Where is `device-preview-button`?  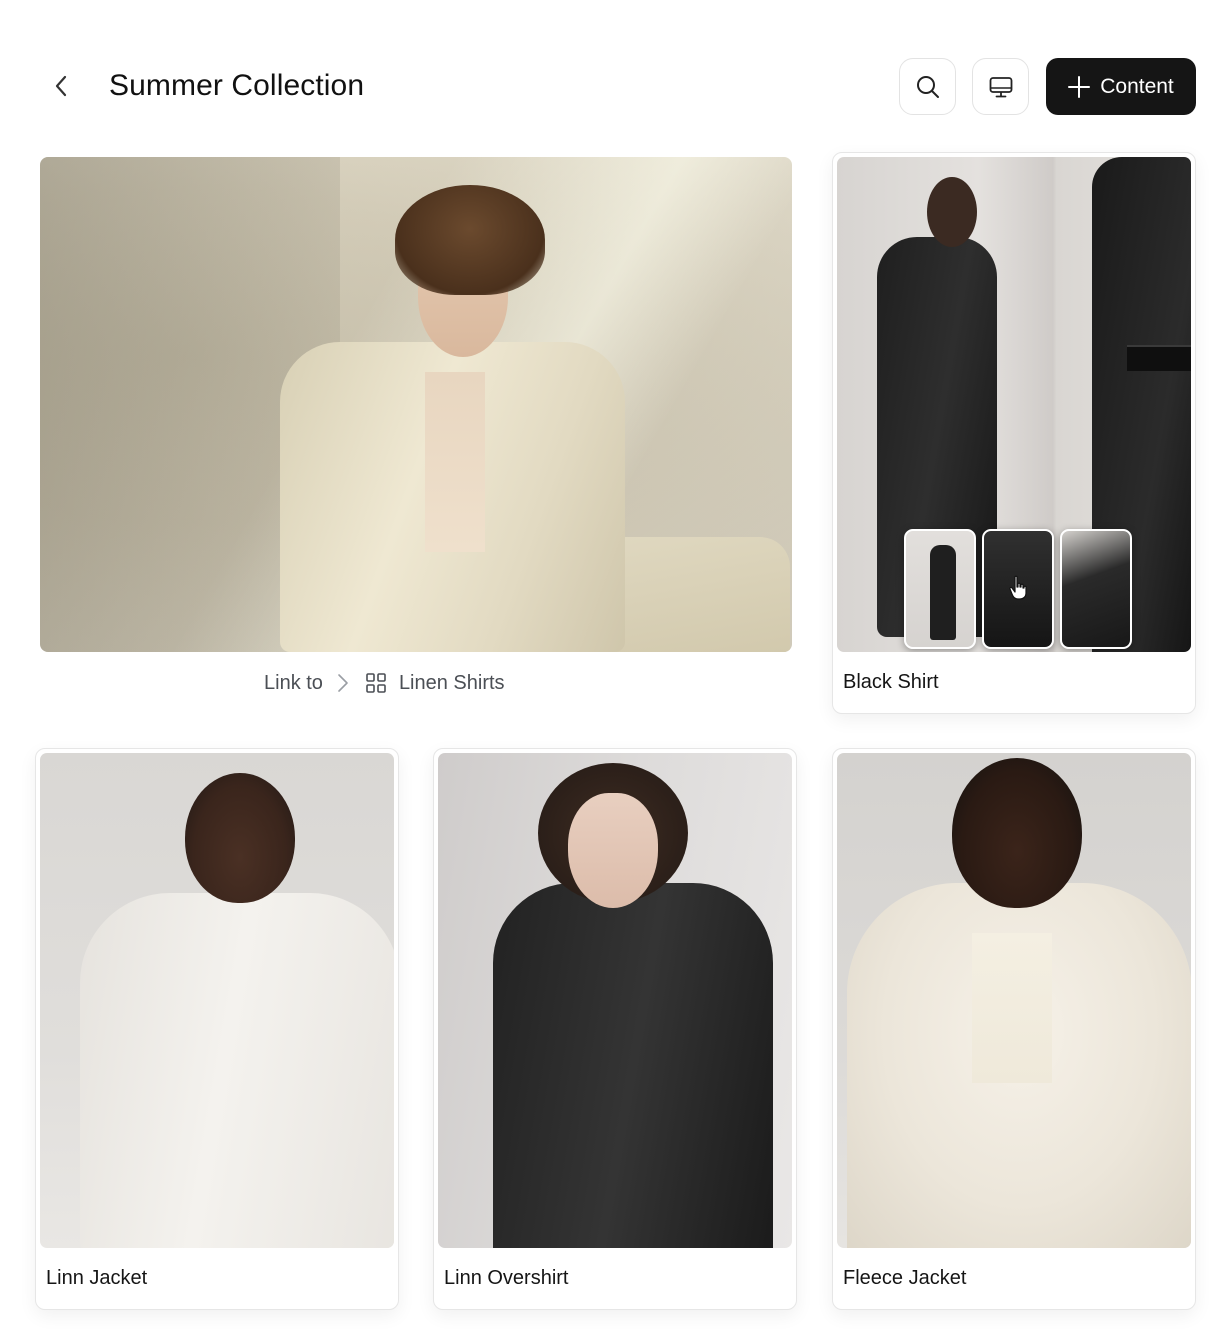 device-preview-button is located at coordinates (1000, 86).